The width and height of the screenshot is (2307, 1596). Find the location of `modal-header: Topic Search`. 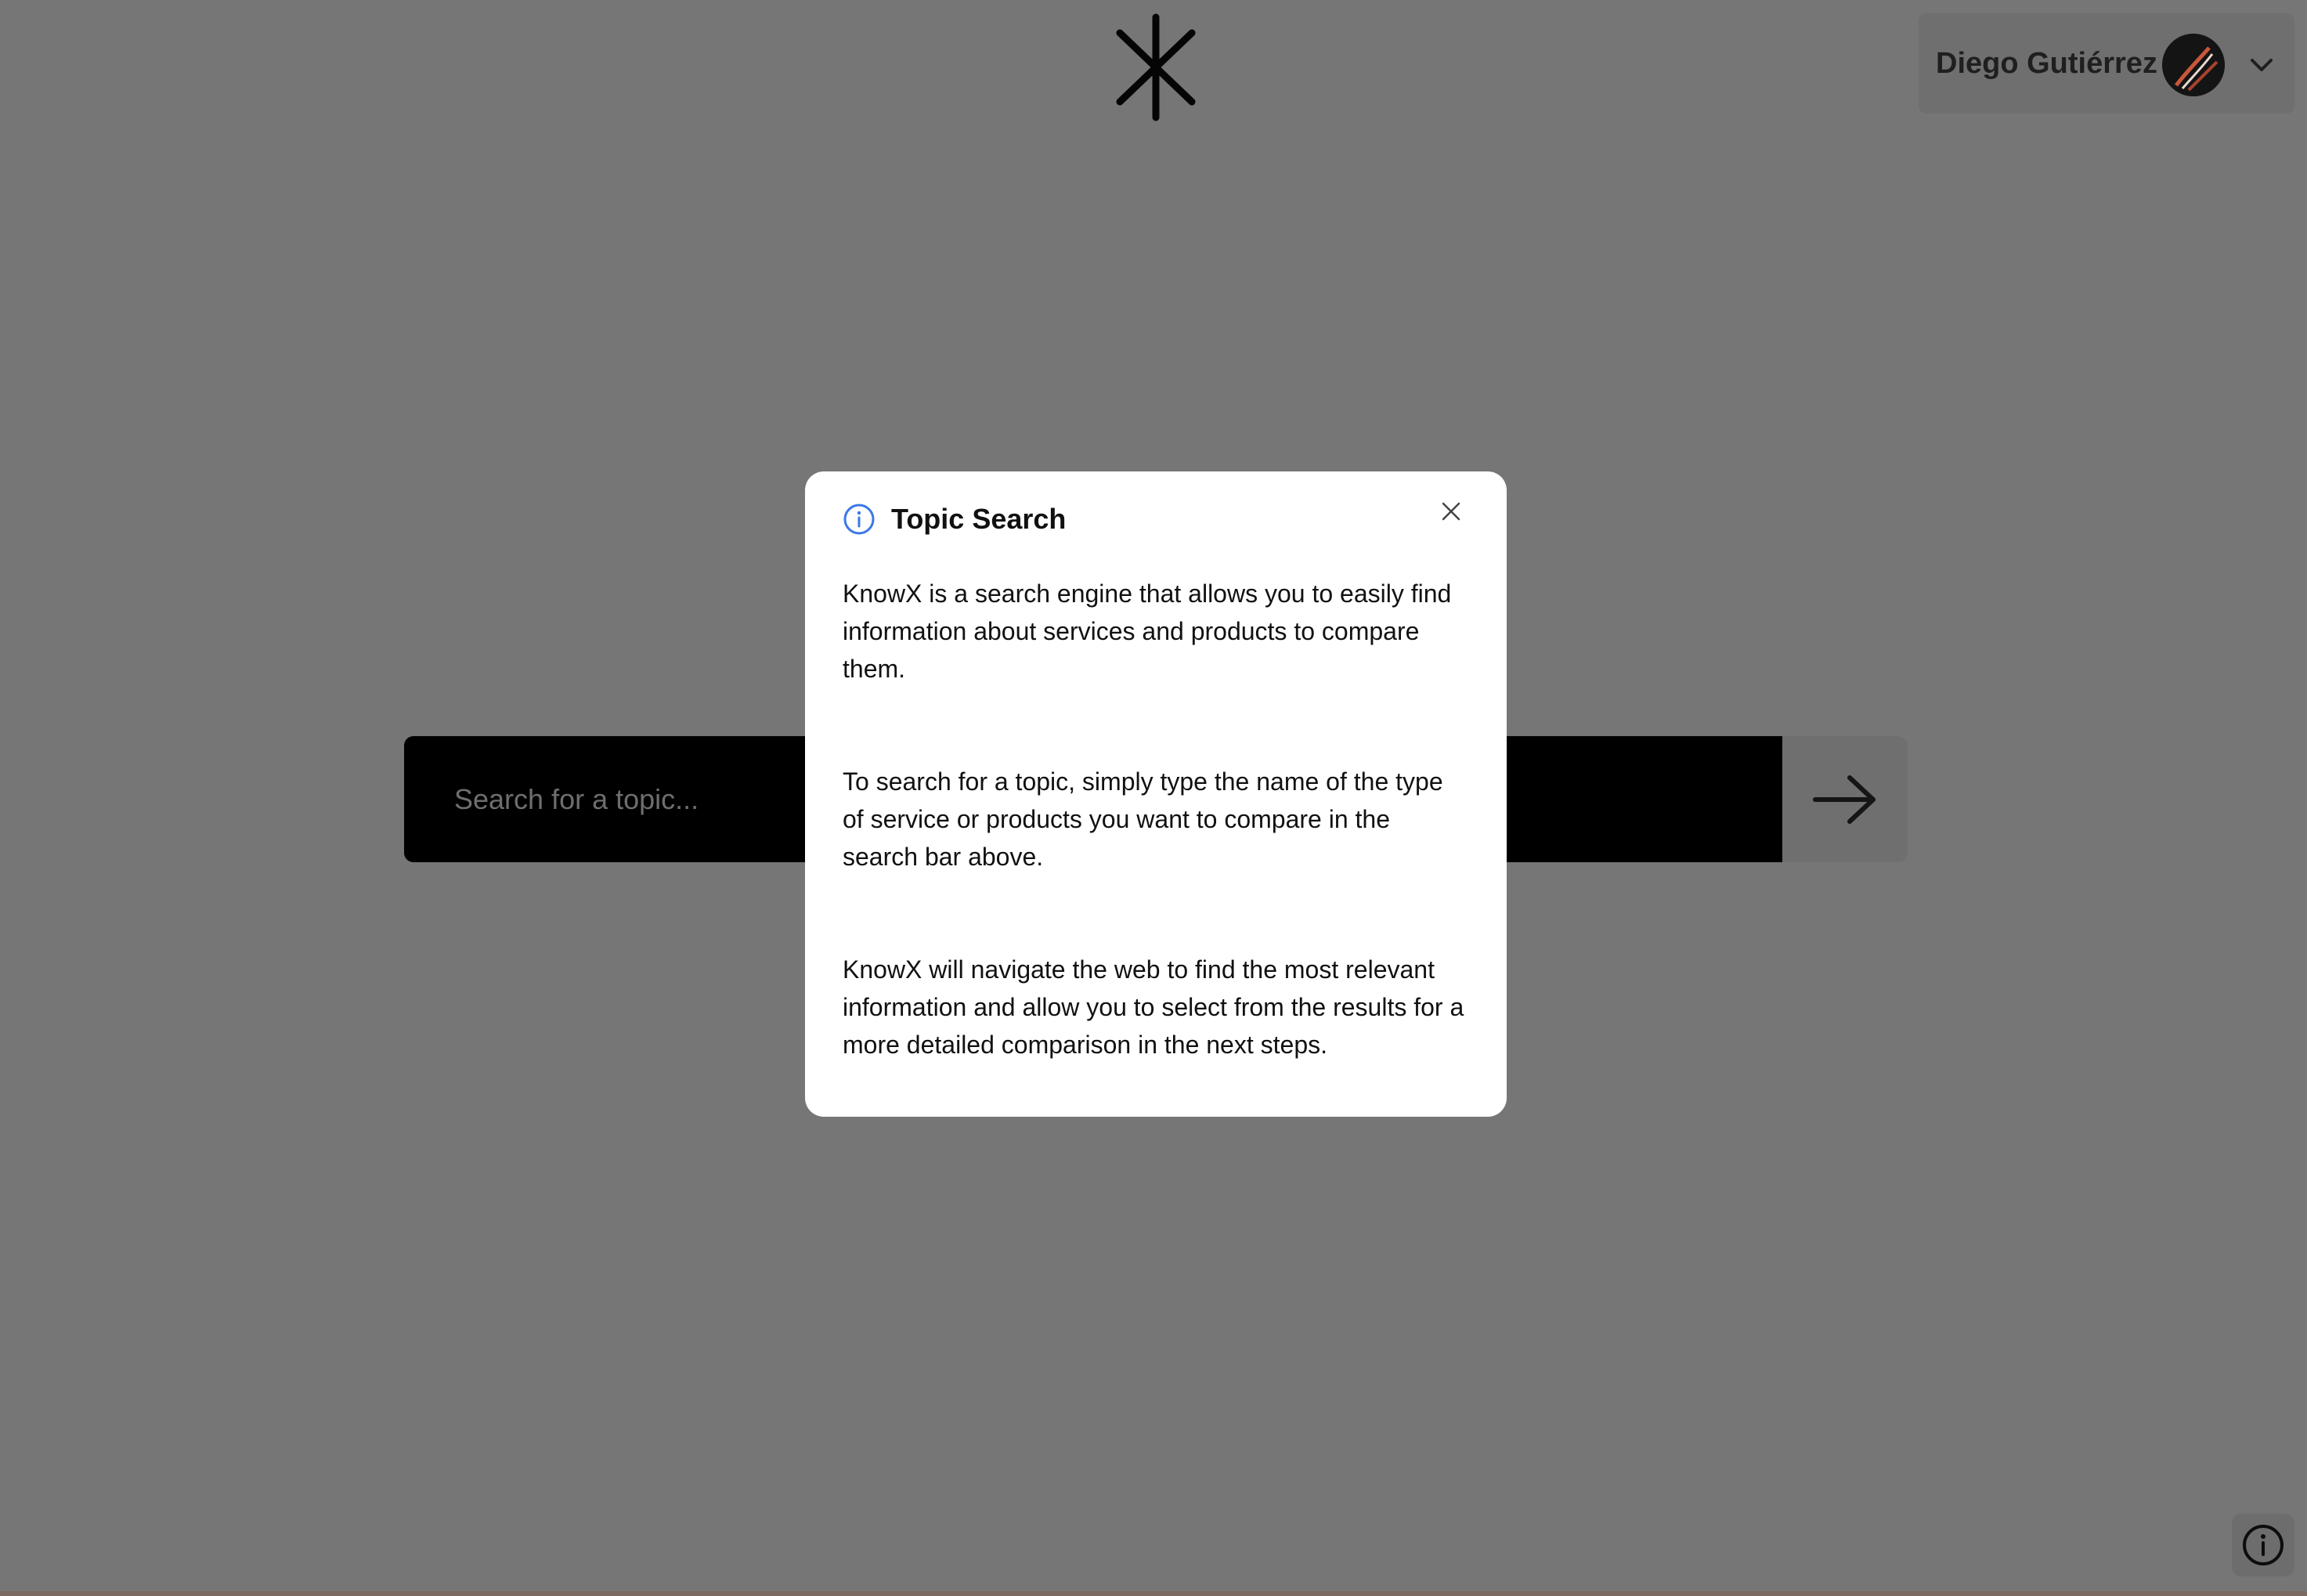

modal-header: Topic Search is located at coordinates (1156, 519).